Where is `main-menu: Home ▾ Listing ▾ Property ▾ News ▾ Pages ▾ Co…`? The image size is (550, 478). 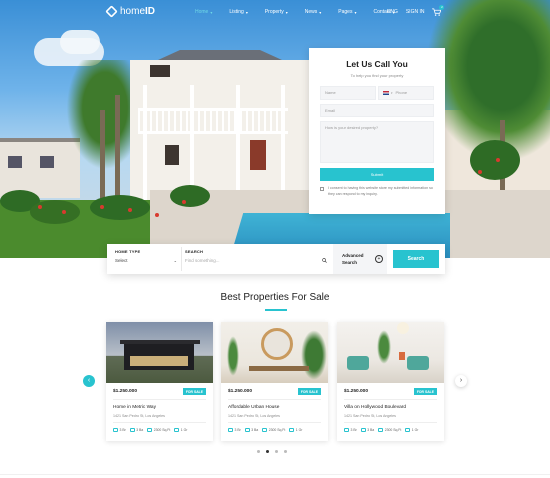 main-menu: Home ▾ Listing ▾ Property ▾ News ▾ Pages ▾ Co… is located at coordinates (303, 12).